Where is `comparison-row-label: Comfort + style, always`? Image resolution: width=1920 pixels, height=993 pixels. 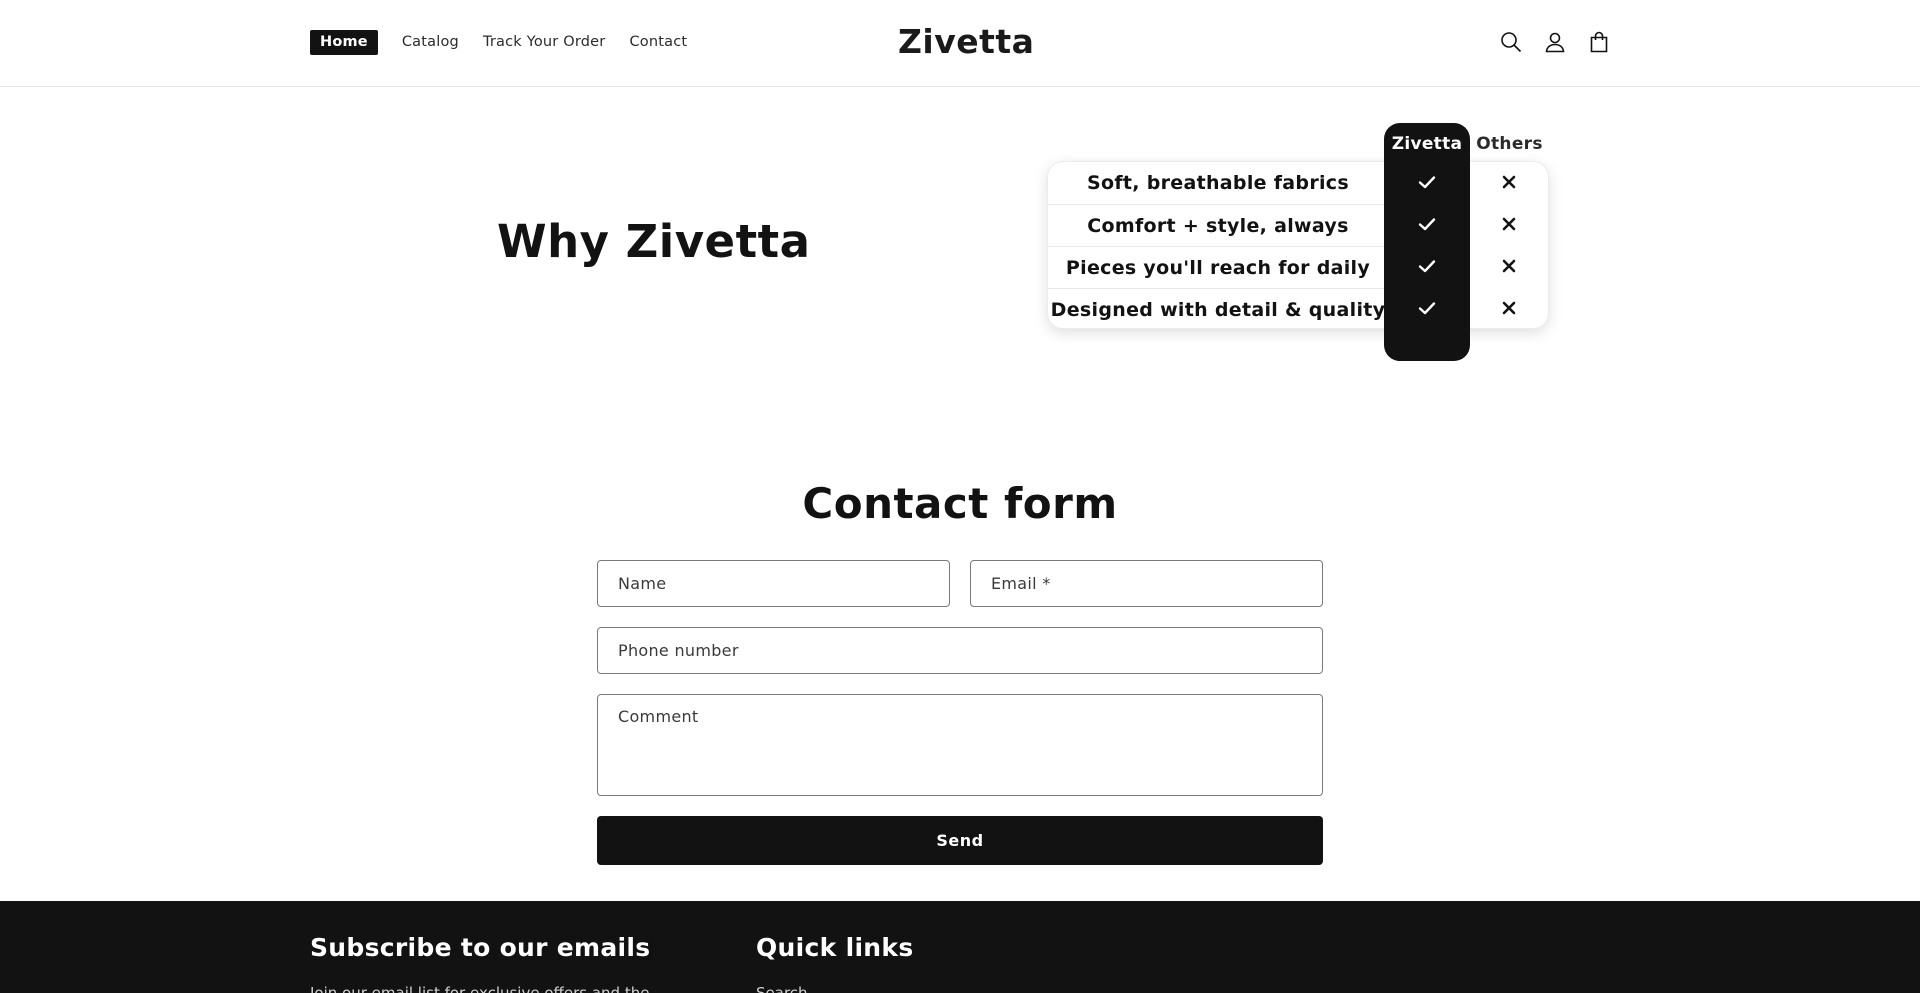
comparison-row-label: Comfort + style, always is located at coordinates (1218, 225).